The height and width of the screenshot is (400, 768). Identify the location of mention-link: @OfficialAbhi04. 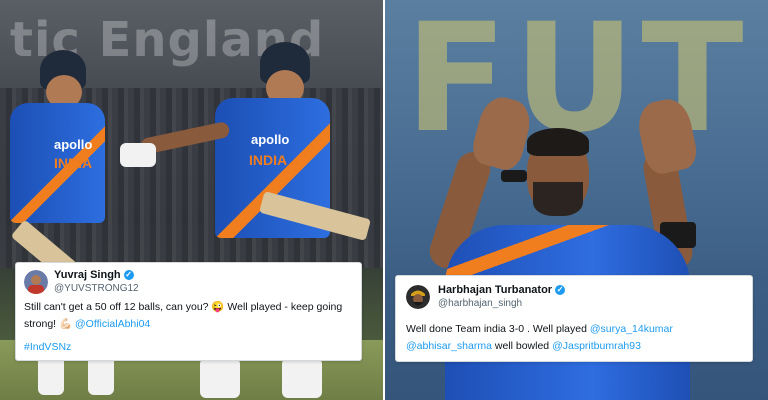
(112, 324).